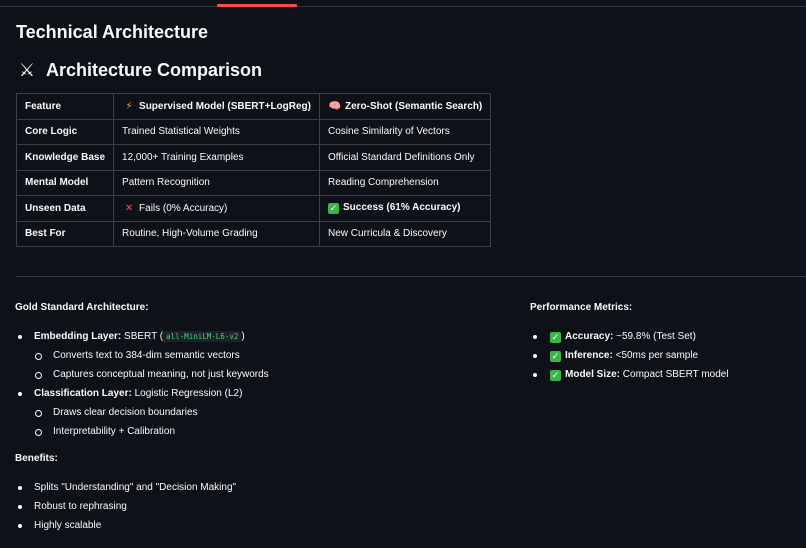 This screenshot has height=548, width=806. I want to click on table-cell: New Curricula & Discovery, so click(405, 233).